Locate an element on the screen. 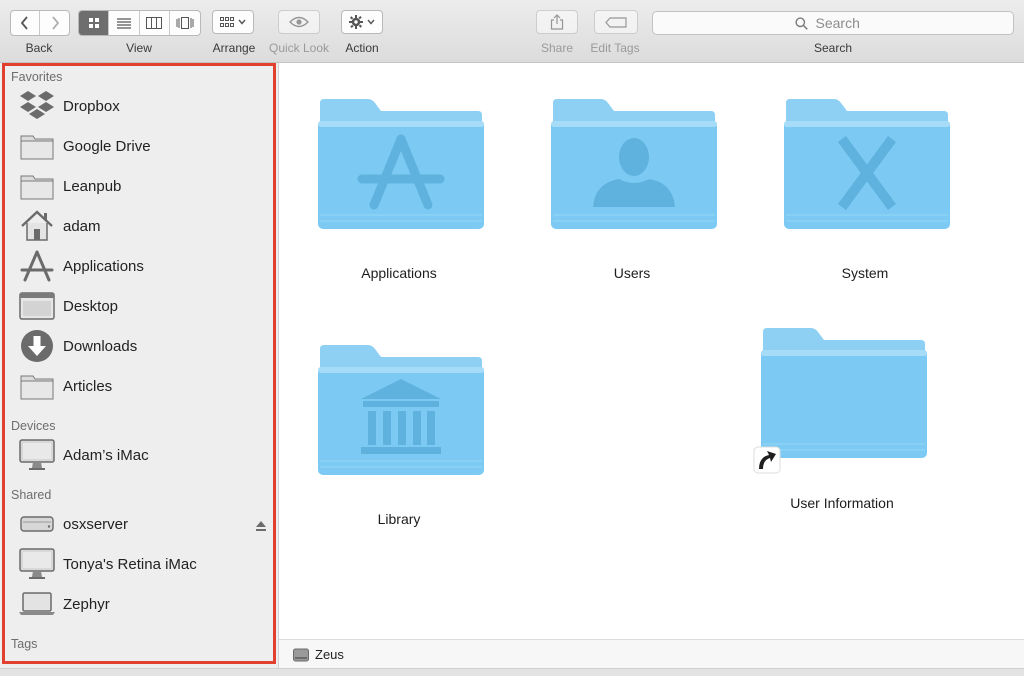  server-icon is located at coordinates (37, 524).